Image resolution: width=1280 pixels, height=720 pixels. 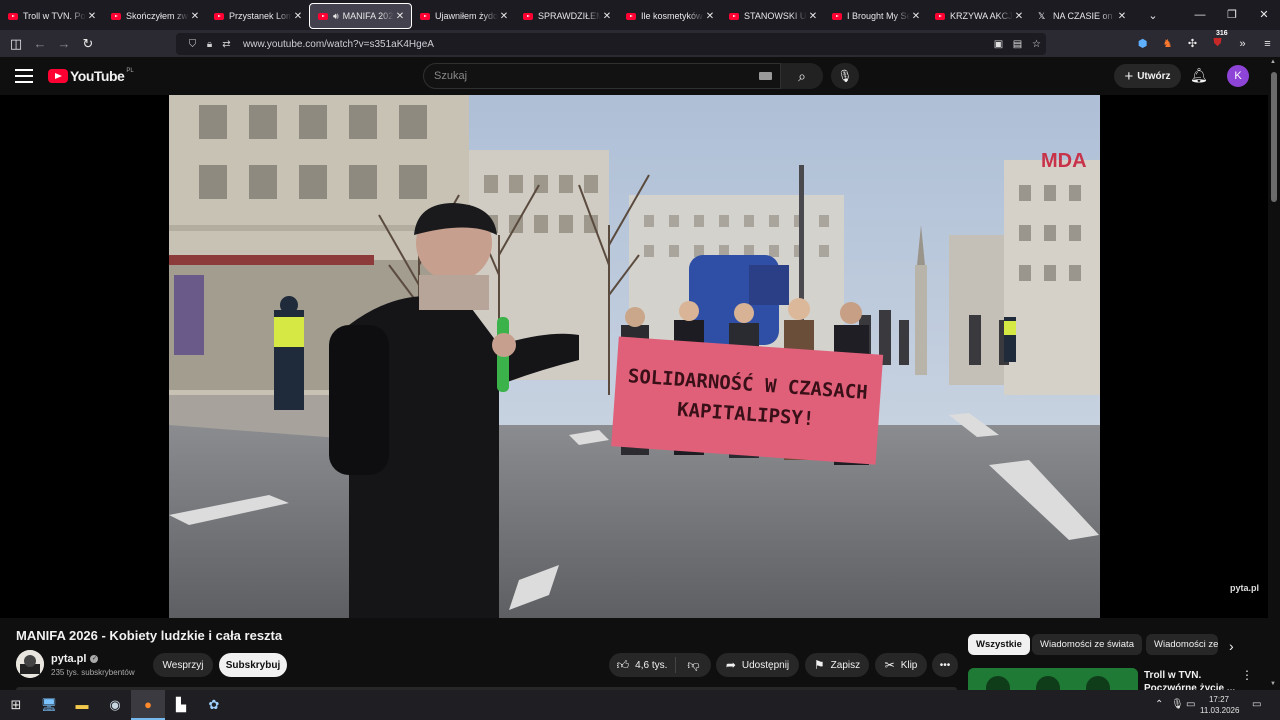 I want to click on tab-title: KRZYWA AKCJA #, so click(x=981, y=16).